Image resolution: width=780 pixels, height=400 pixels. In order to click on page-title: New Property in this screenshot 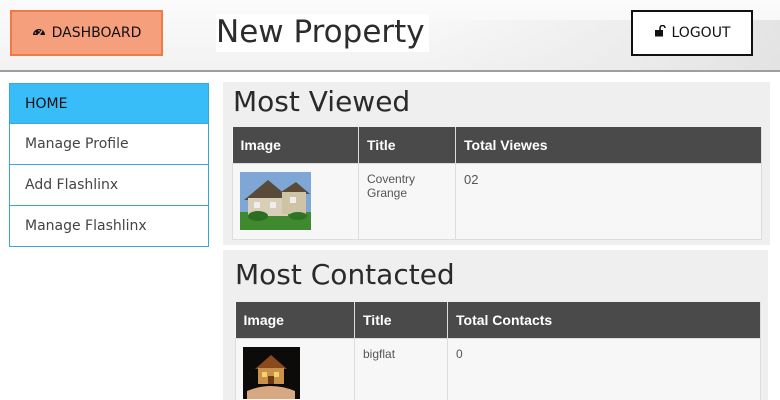, I will do `click(322, 33)`.